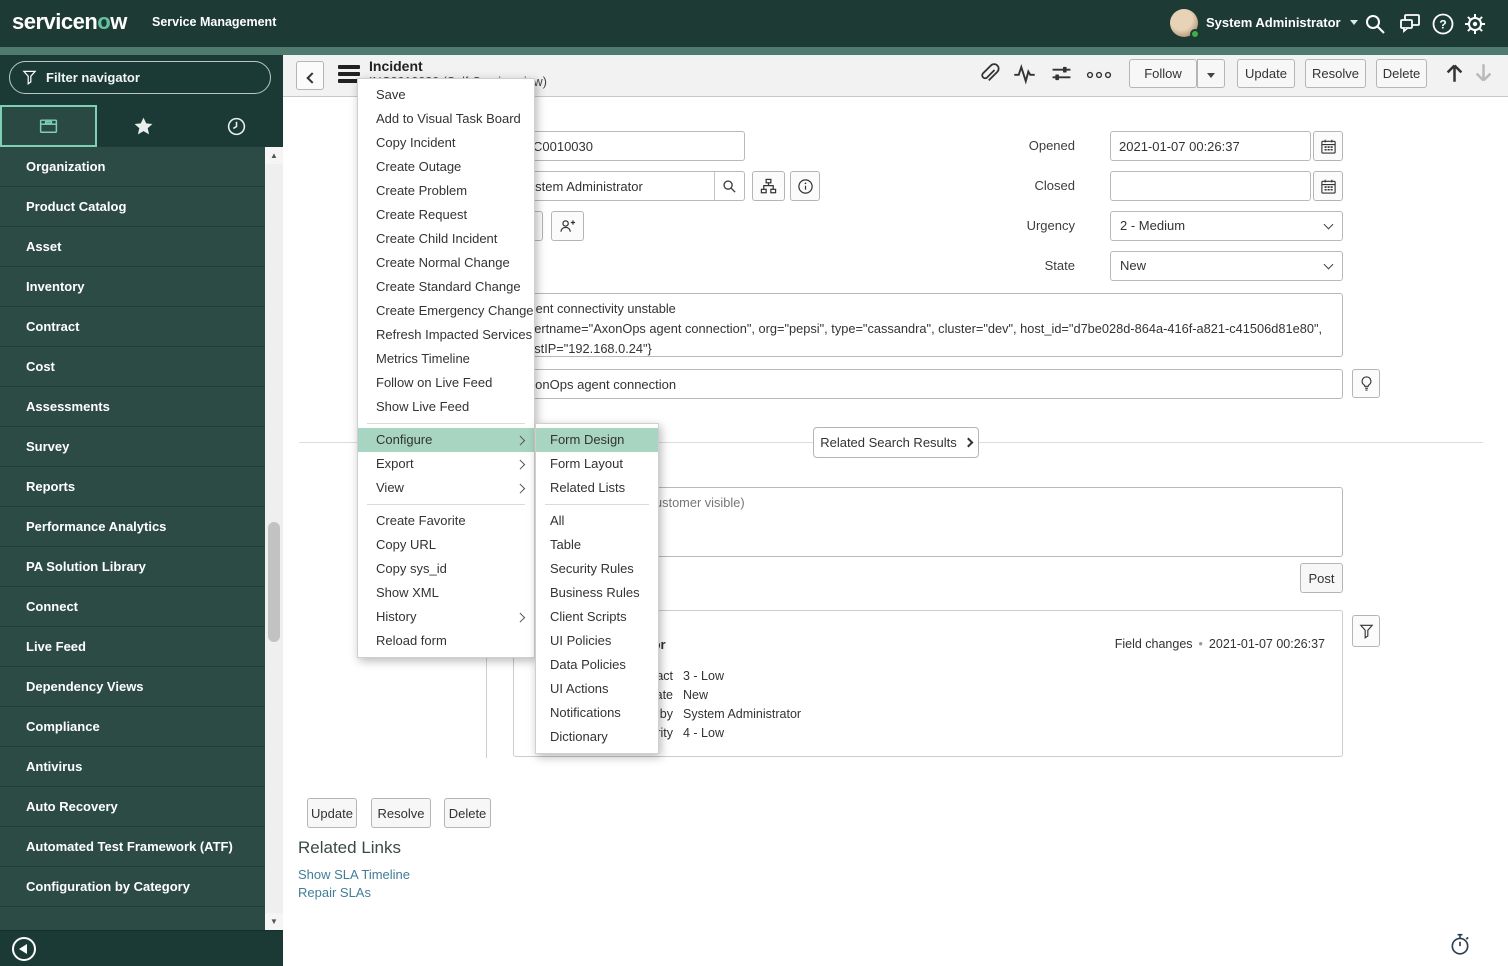 The width and height of the screenshot is (1508, 966). Describe the element at coordinates (1335, 73) in the screenshot. I see `resolve-button: Resolve` at that location.